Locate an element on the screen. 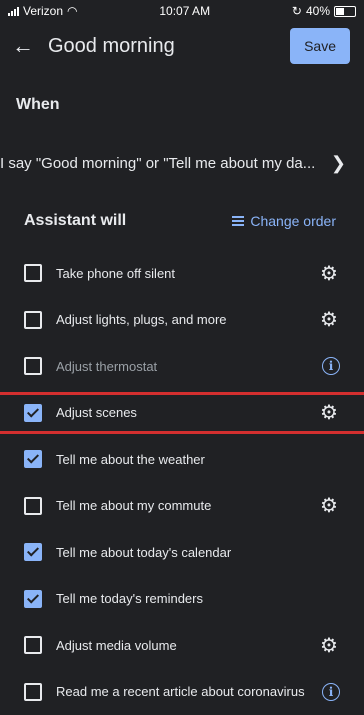 Image resolution: width=364 pixels, height=715 pixels. carrier-label: Verizon is located at coordinates (43, 11).